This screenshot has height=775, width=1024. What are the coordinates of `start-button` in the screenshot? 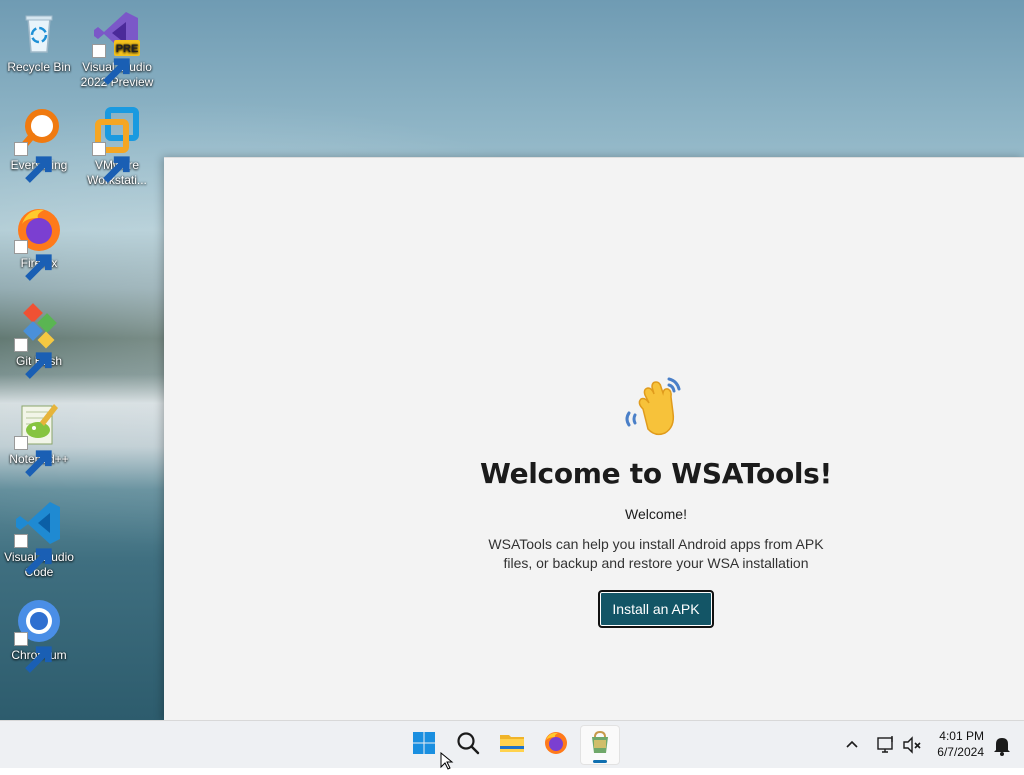 It's located at (424, 745).